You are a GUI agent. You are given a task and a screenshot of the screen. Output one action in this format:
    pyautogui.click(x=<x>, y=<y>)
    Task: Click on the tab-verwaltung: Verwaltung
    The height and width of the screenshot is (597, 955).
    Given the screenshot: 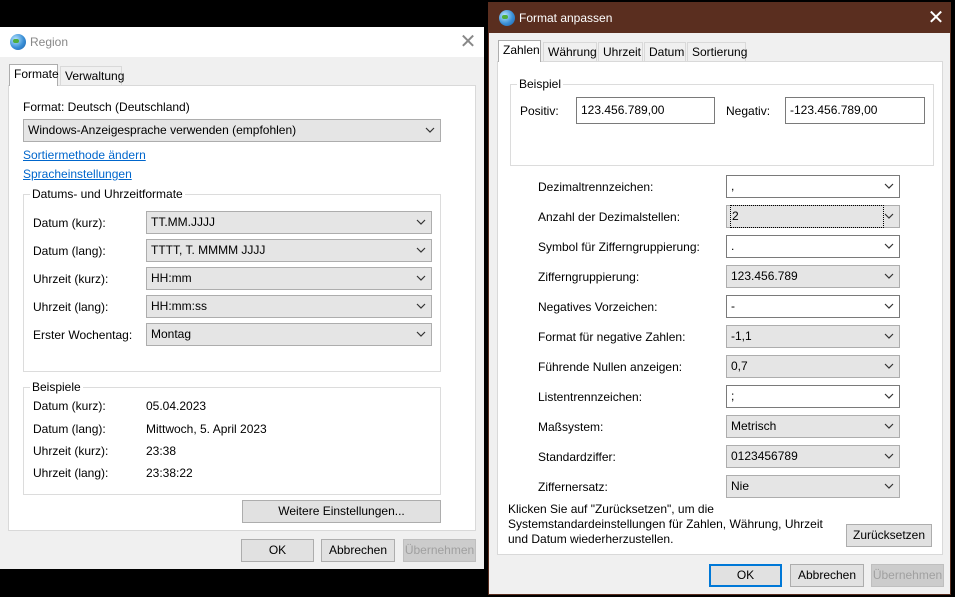 What is the action you would take?
    pyautogui.click(x=92, y=76)
    